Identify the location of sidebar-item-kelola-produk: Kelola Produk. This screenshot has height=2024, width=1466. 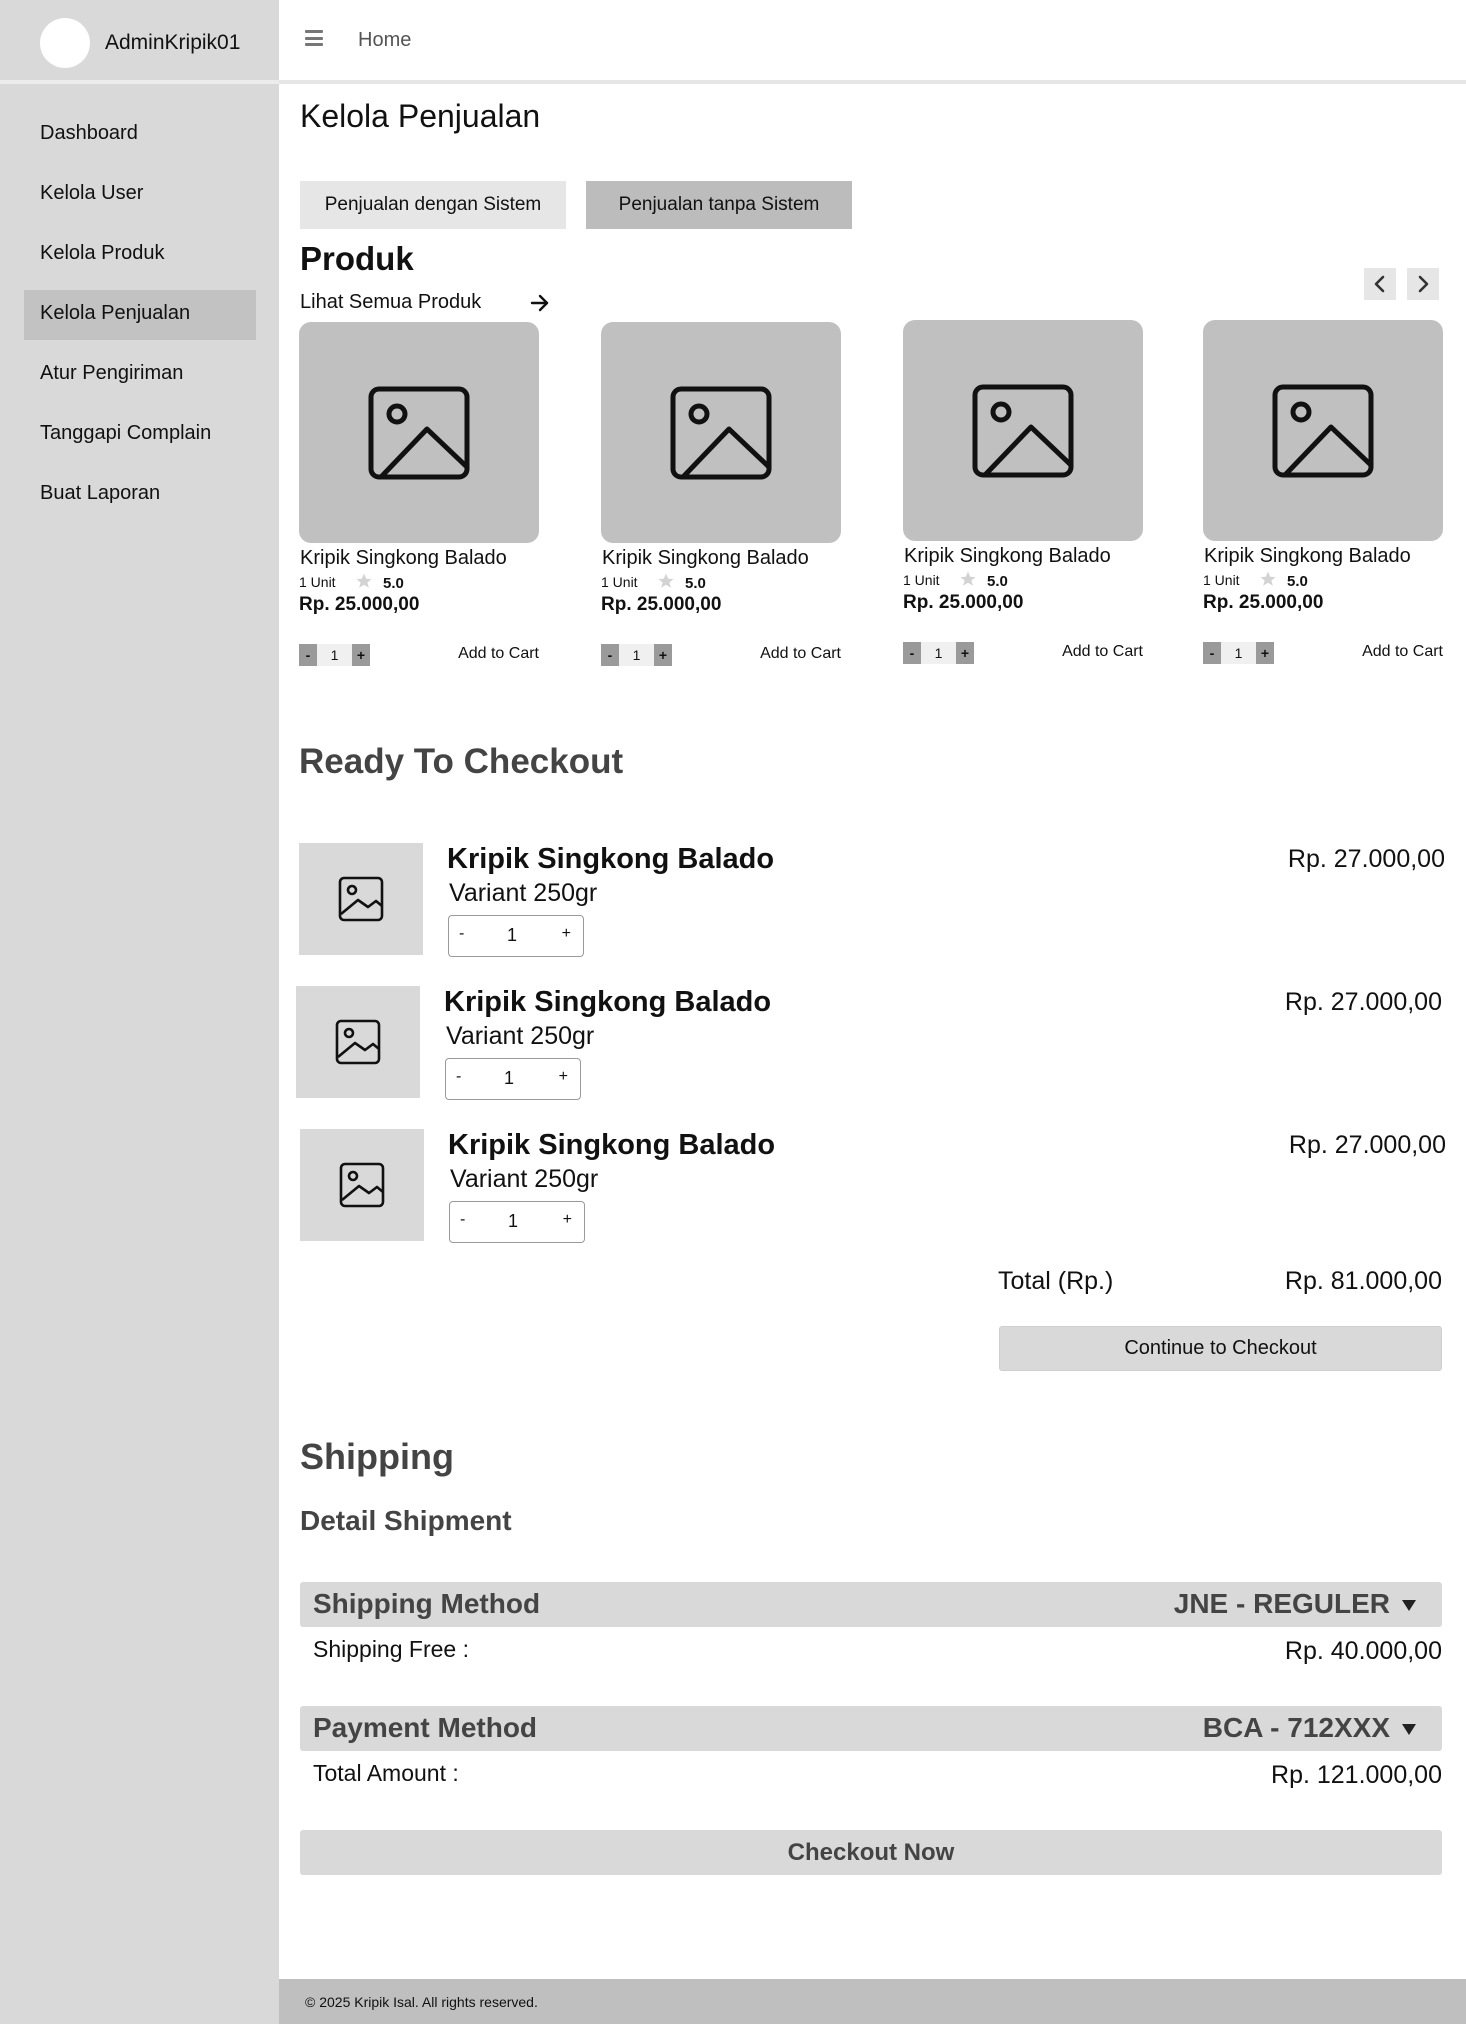
(140, 255).